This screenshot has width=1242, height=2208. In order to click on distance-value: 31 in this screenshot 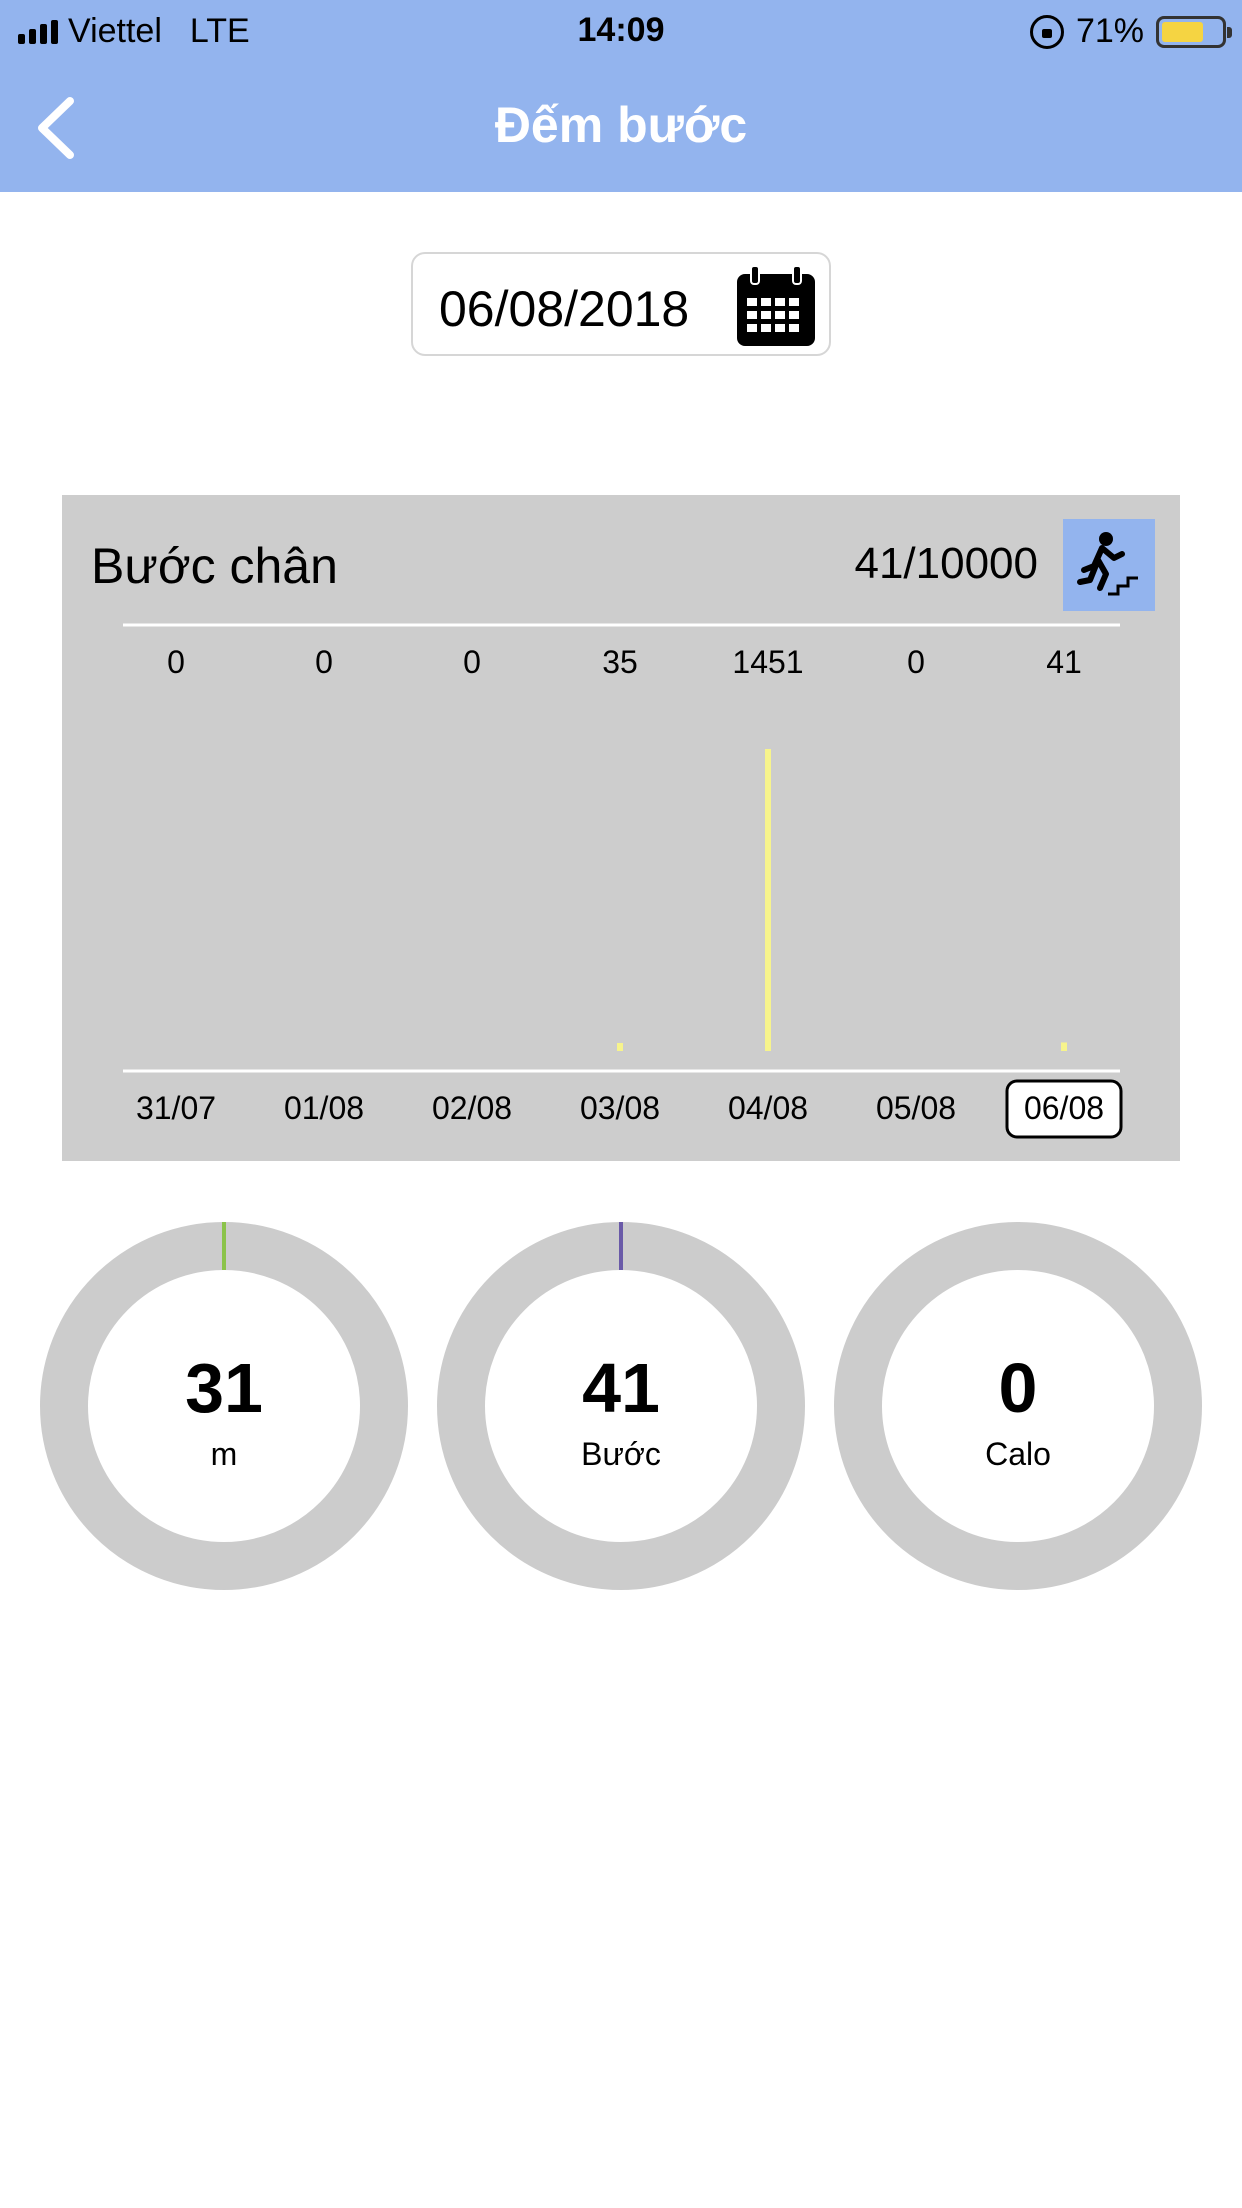, I will do `click(224, 1388)`.